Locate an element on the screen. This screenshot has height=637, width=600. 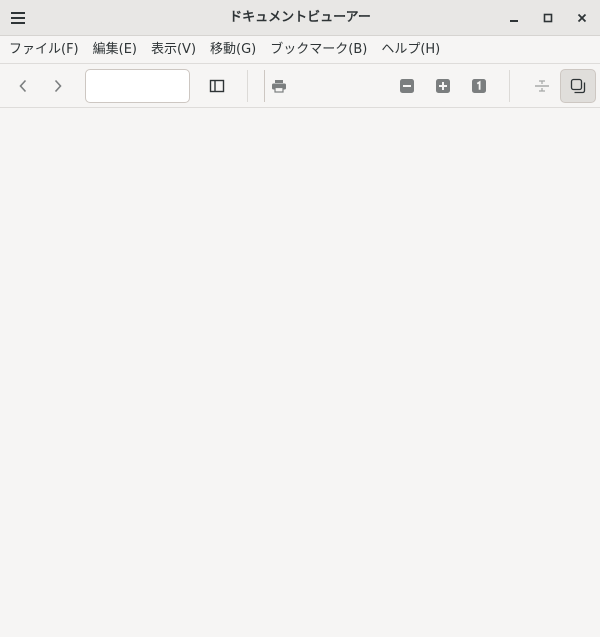
toolbar is located at coordinates (300, 86).